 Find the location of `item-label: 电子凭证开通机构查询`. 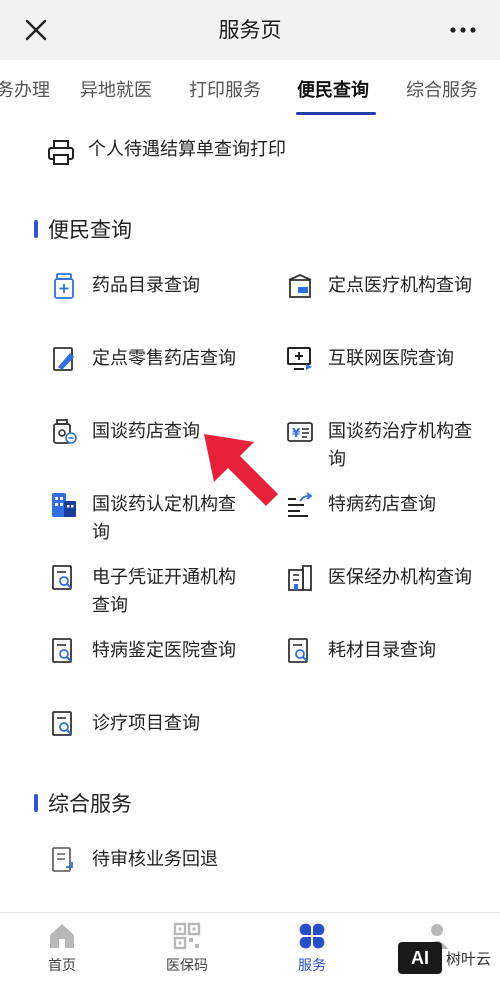

item-label: 电子凭证开通机构查询 is located at coordinates (164, 591).